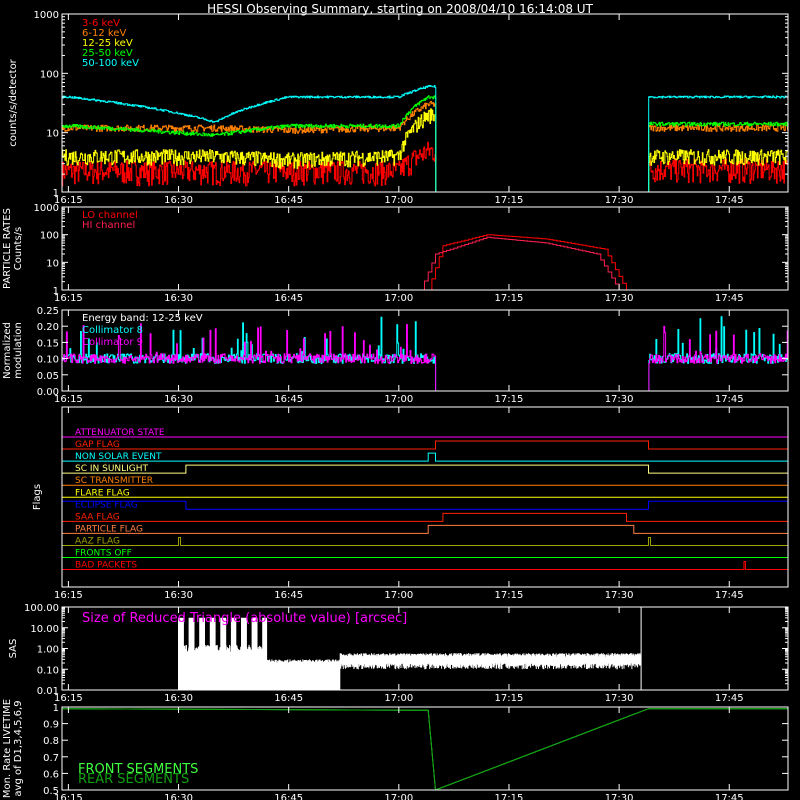  I want to click on modulation-xtick-label: 17:00, so click(398, 399).